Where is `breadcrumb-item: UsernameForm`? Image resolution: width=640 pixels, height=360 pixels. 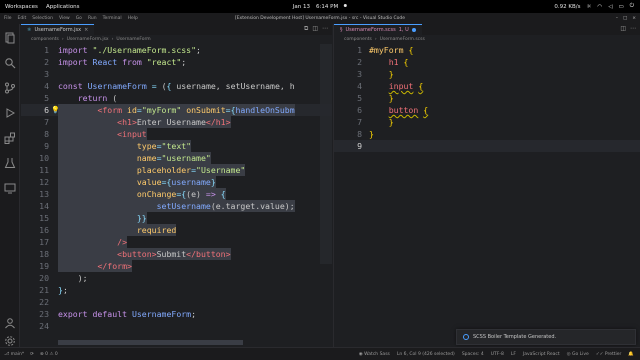
breadcrumb-item: UsernameForm is located at coordinates (133, 39).